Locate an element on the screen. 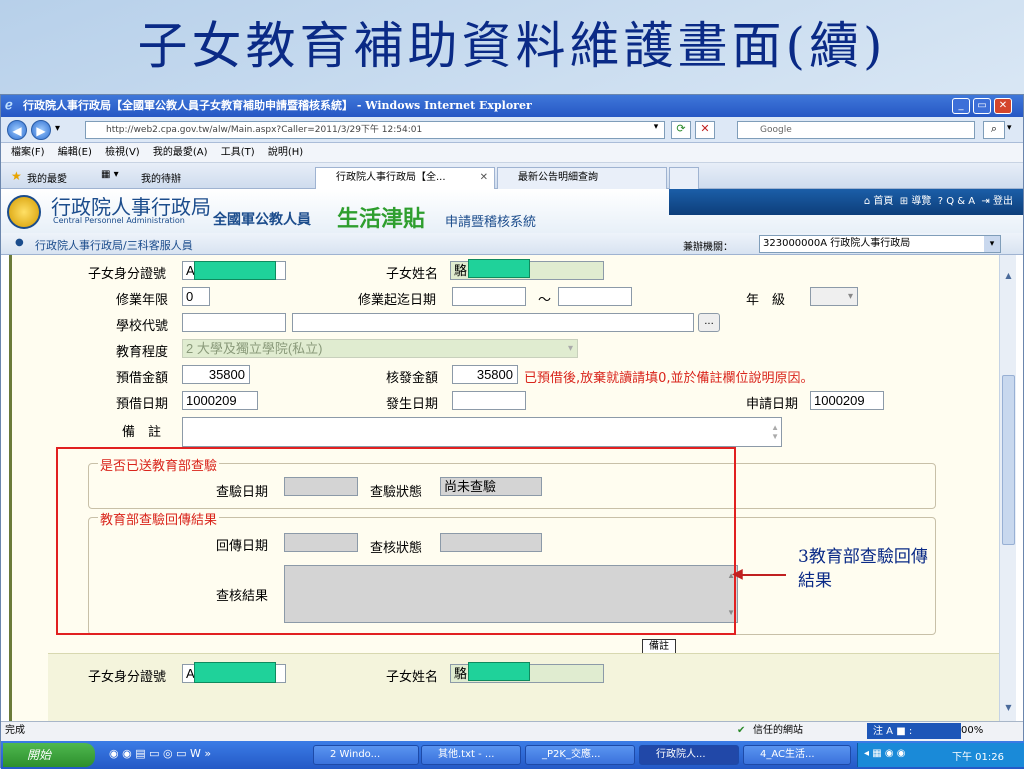 The width and height of the screenshot is (1024, 769). remark-label: 備 註 is located at coordinates (142, 432).